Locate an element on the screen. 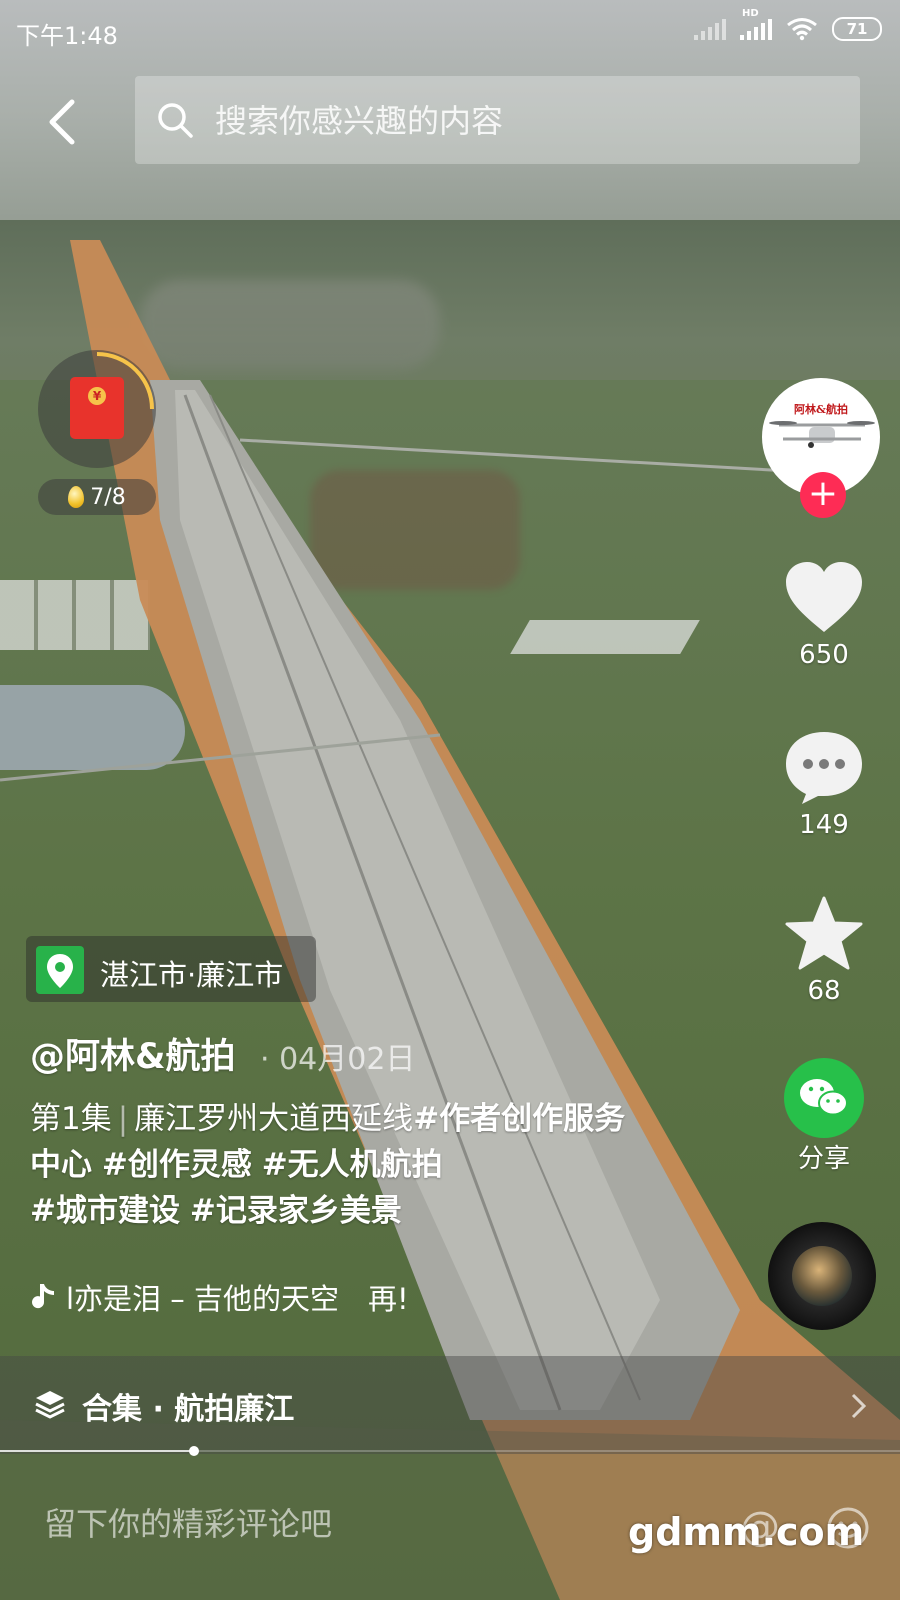 Image resolution: width=900 pixels, height=1600 pixels. follow-button: + is located at coordinates (823, 495).